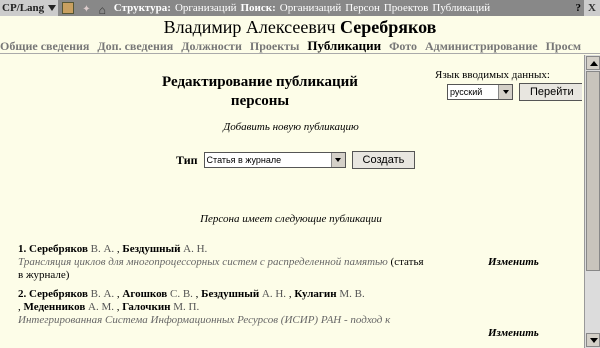 This screenshot has width=600, height=348. What do you see at coordinates (260, 82) in the screenshot?
I see `page-title-line1: Редактирование публикаций` at bounding box center [260, 82].